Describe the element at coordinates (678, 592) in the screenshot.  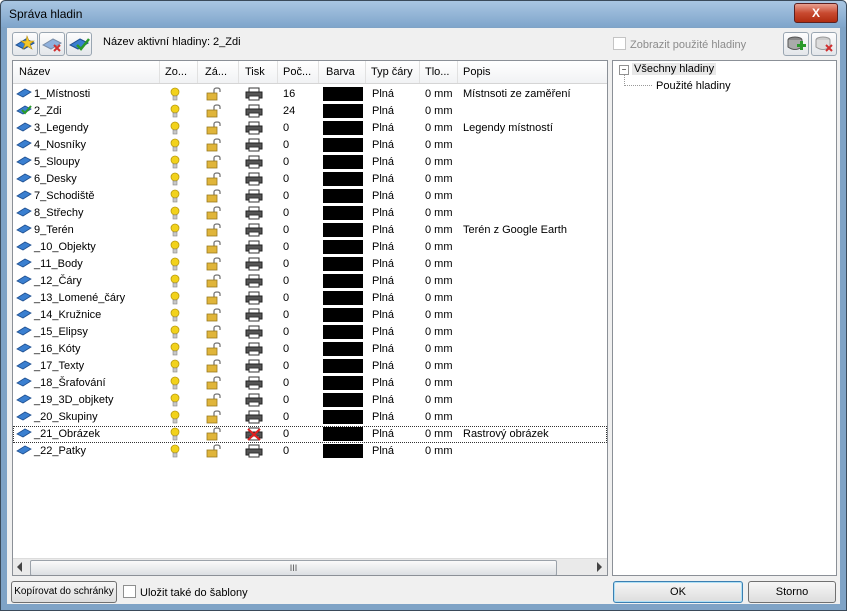
I see `ok-button: OK` at that location.